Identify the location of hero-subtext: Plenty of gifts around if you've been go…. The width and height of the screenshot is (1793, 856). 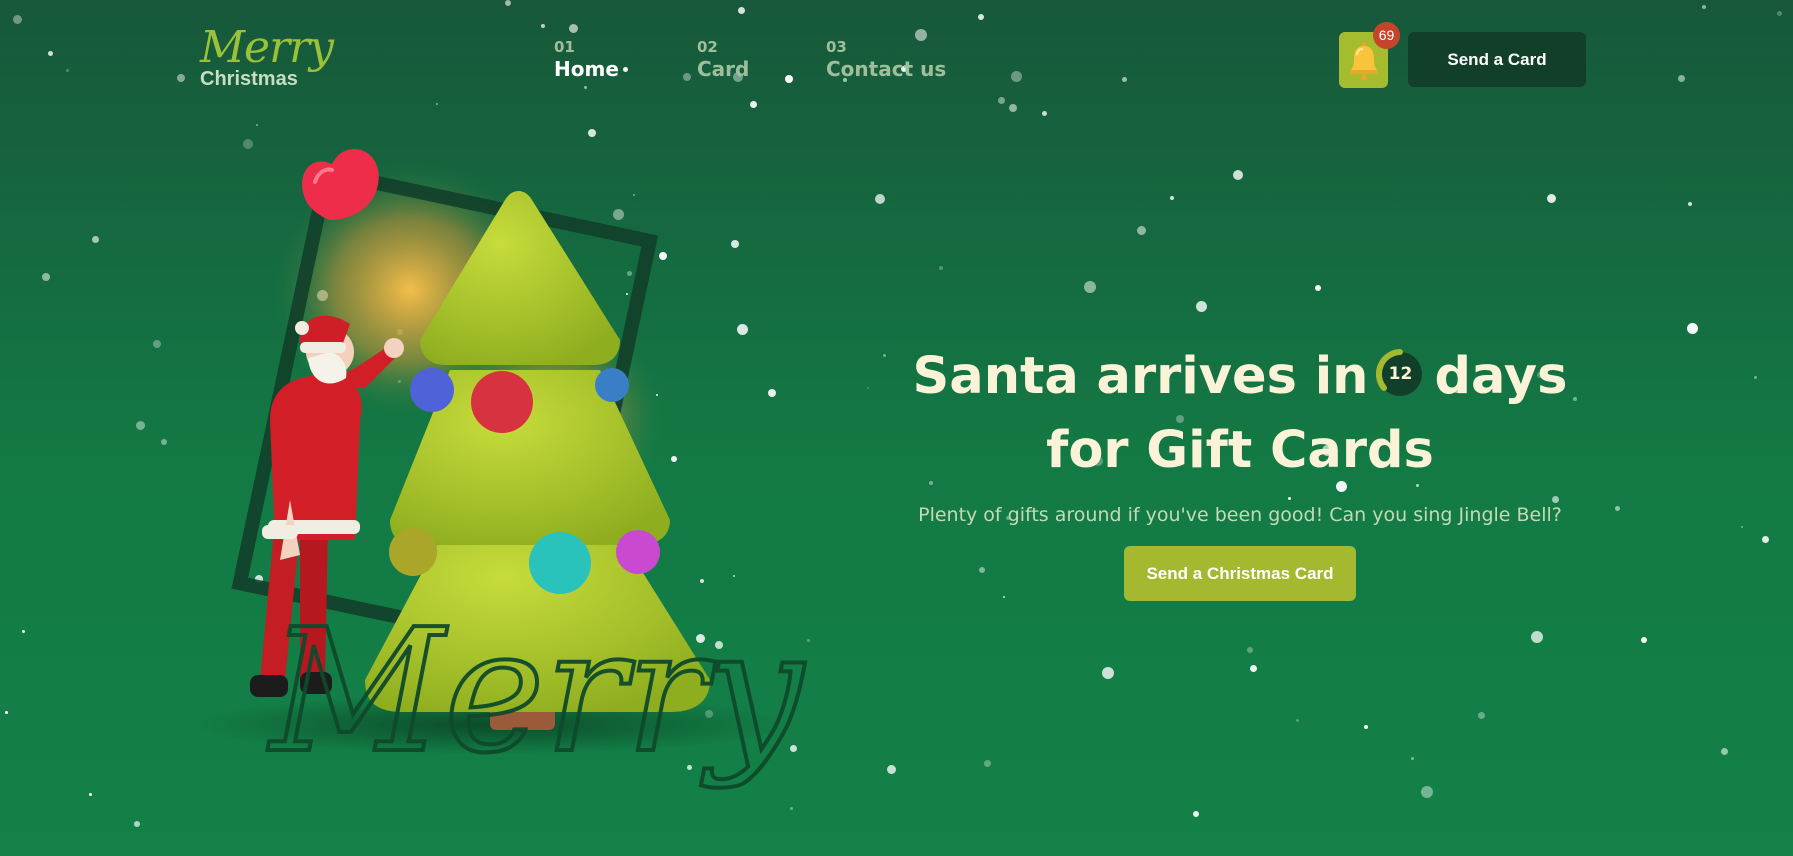
(1240, 515).